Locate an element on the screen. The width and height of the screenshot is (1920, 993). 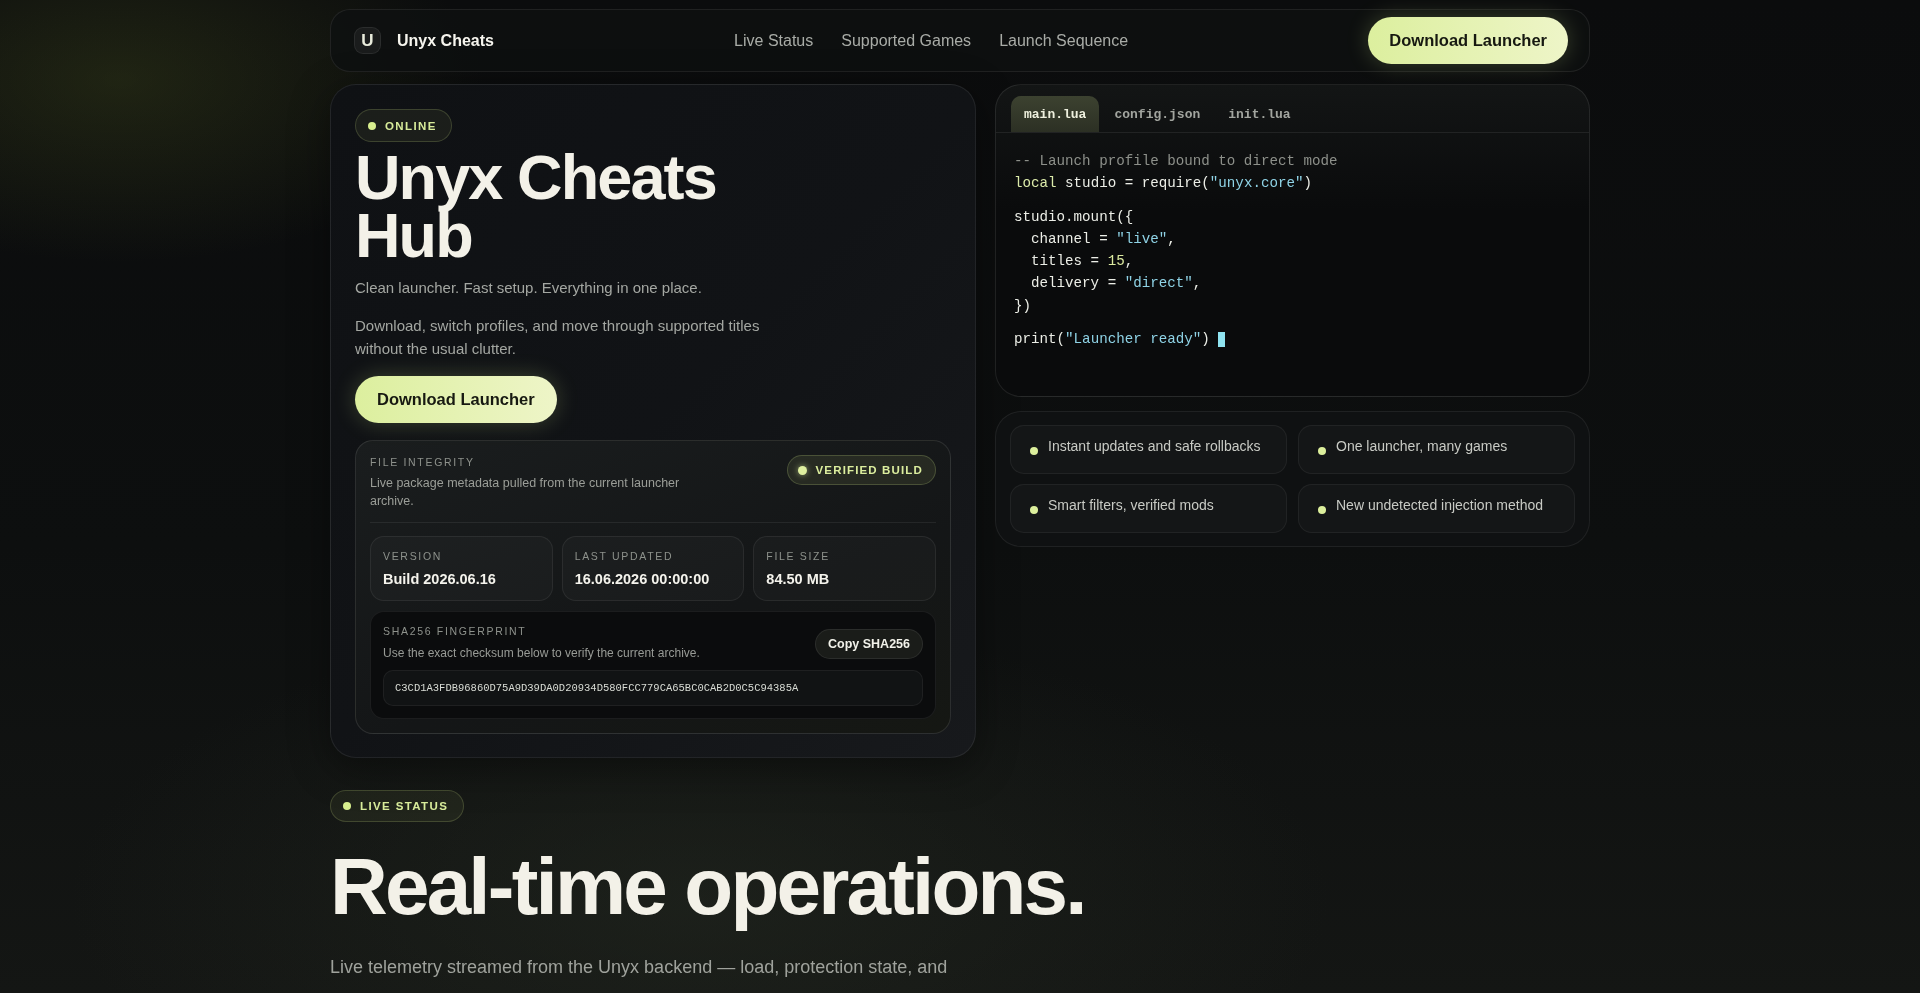
editor-tab: main.lua is located at coordinates (1055, 114).